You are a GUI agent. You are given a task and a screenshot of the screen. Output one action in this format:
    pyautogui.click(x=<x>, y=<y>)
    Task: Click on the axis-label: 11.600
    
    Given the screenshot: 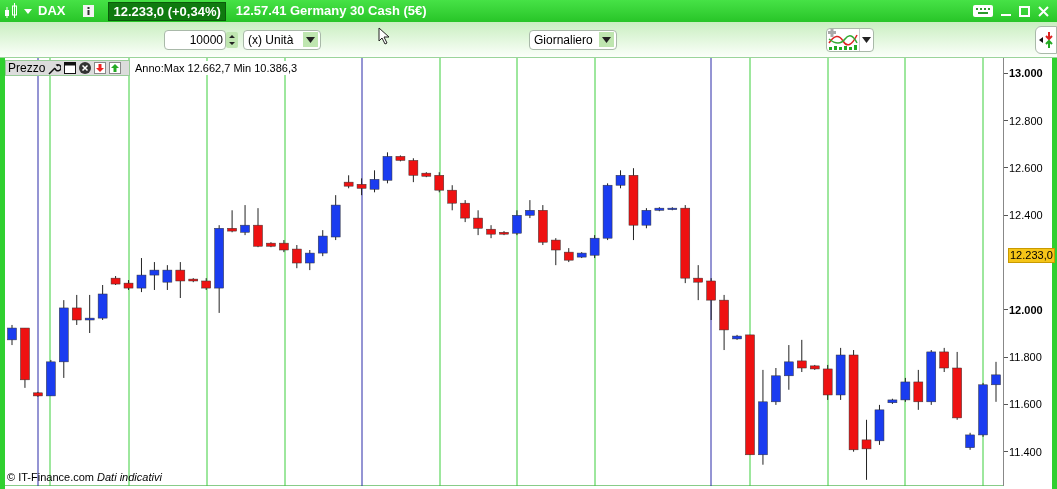 What is the action you would take?
    pyautogui.click(x=1025, y=404)
    